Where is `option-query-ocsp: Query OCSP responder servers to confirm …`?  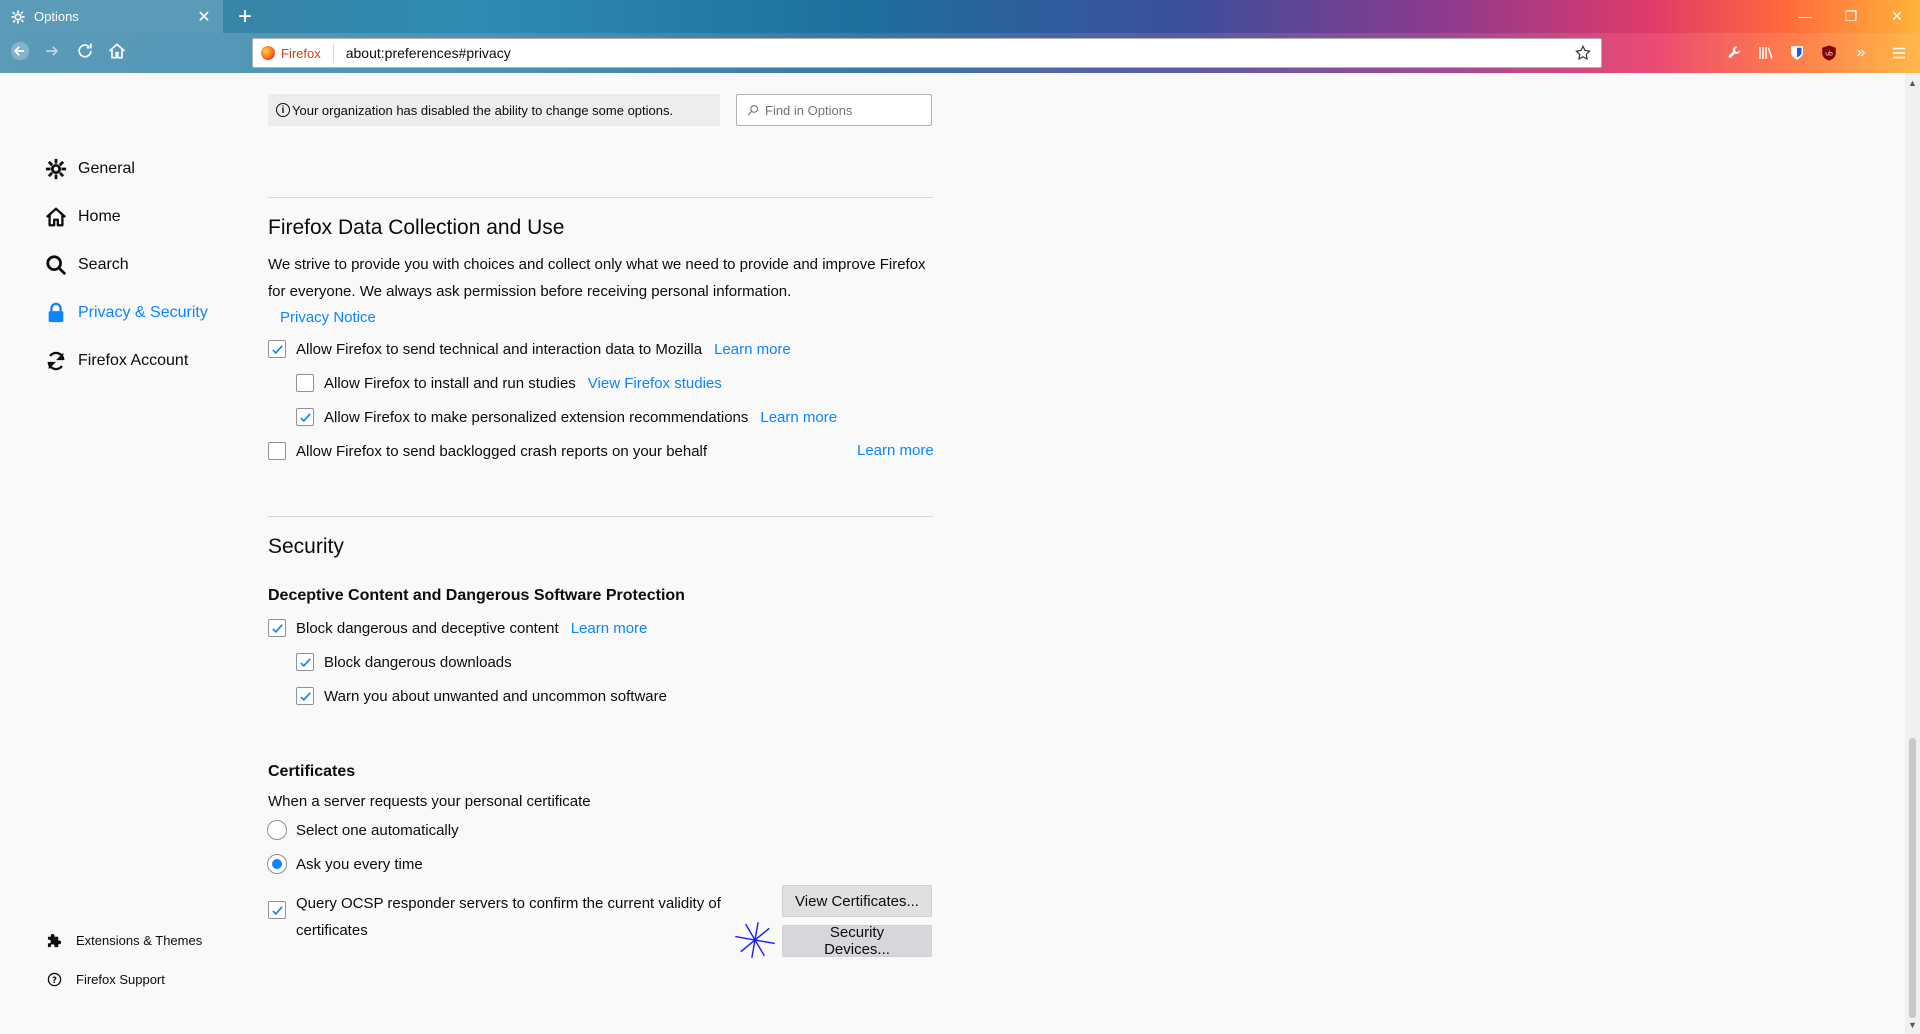 option-query-ocsp: Query OCSP responder servers to confirm … is located at coordinates (494, 917).